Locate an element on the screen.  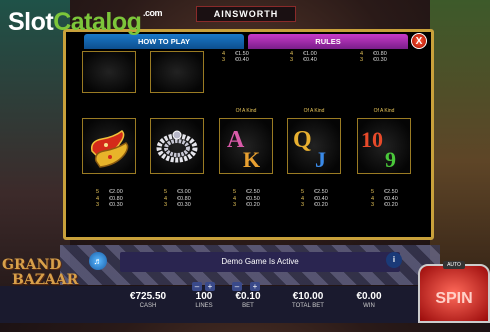
watermark: SlotCatalog .com is located at coordinates (85, 22).